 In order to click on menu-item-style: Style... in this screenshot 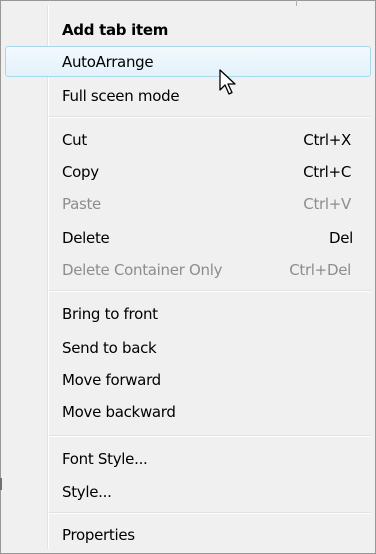, I will do `click(188, 491)`.